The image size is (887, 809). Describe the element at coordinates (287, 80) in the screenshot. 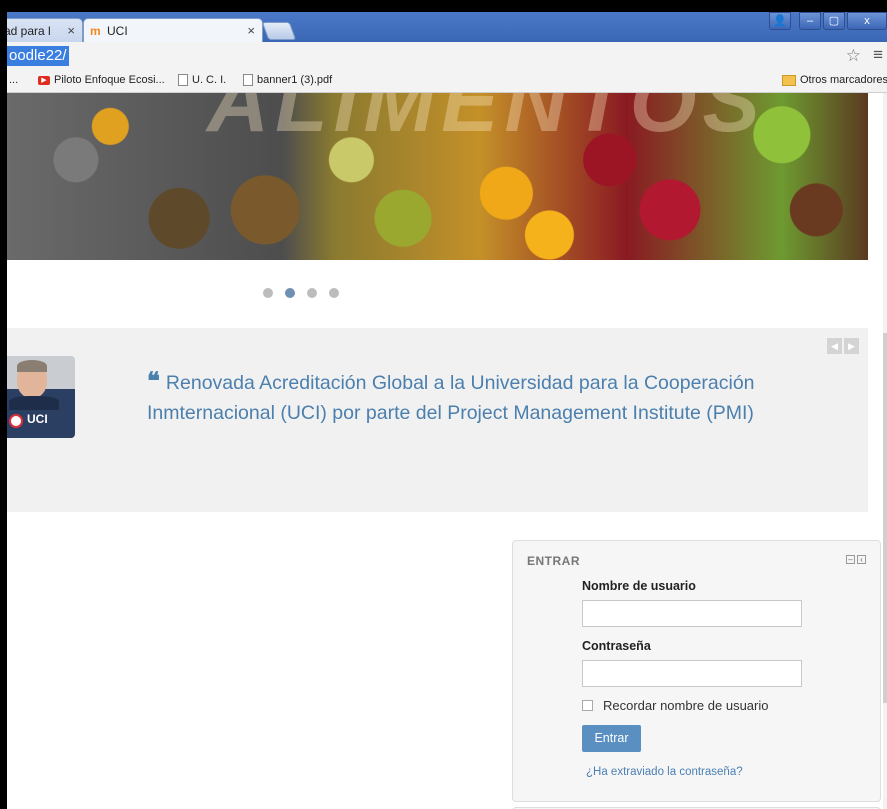

I see `bookmark-item: banner1 (3).pdf` at that location.